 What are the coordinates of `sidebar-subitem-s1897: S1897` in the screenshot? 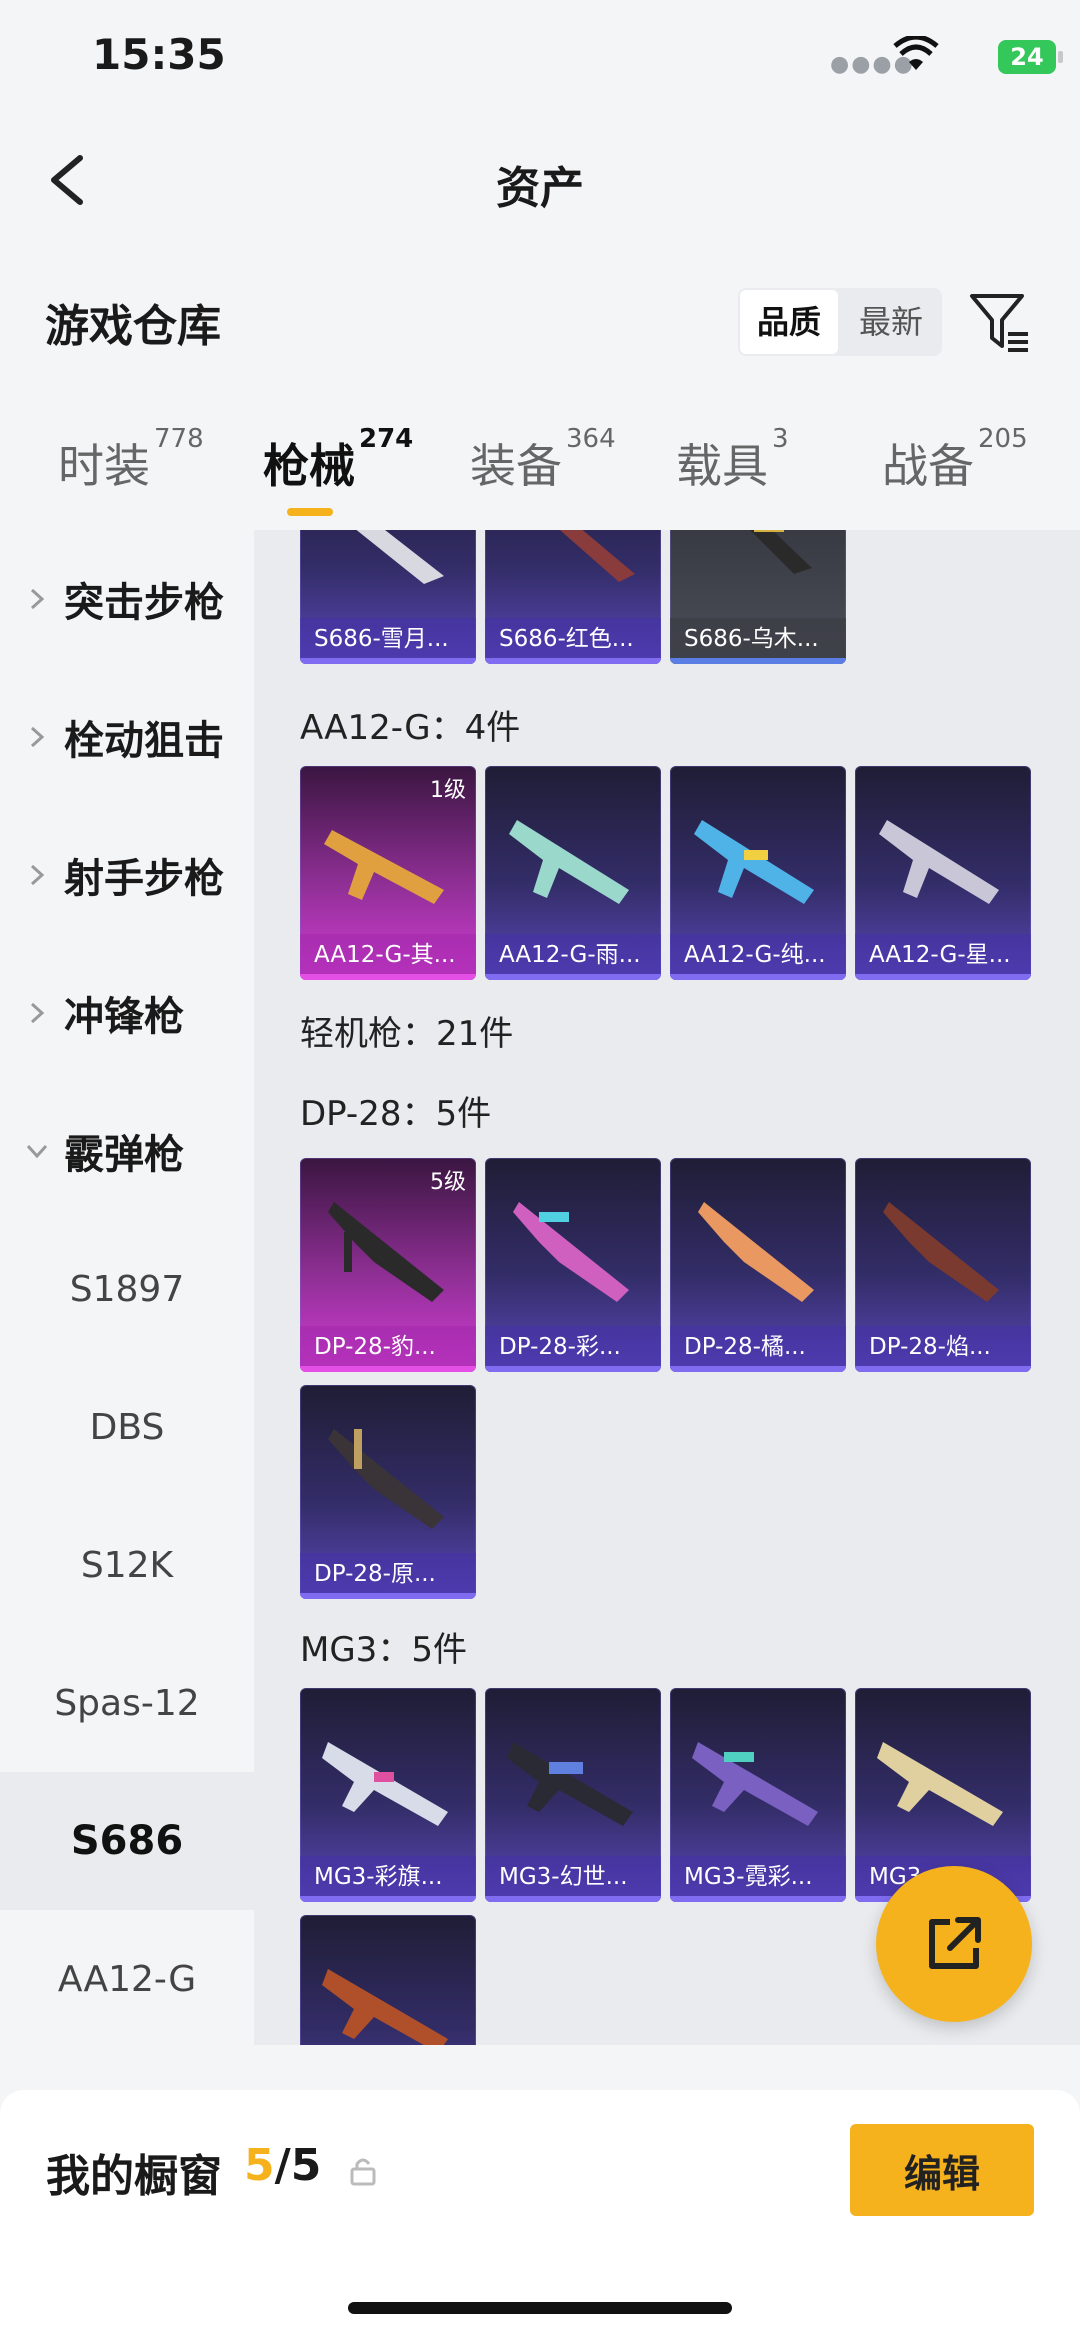 It's located at (127, 1289).